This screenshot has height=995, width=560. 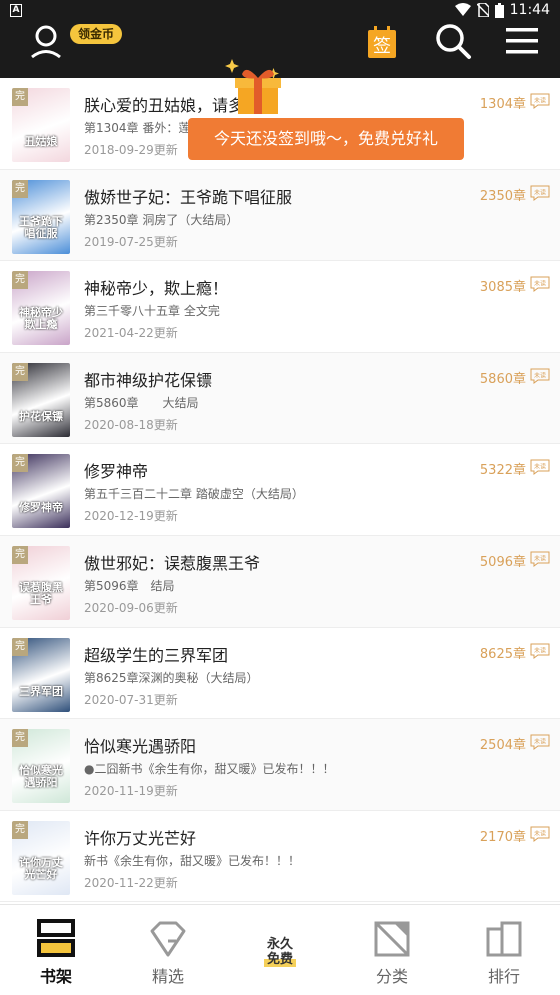 What do you see at coordinates (253, 87) in the screenshot?
I see `gift-icon` at bounding box center [253, 87].